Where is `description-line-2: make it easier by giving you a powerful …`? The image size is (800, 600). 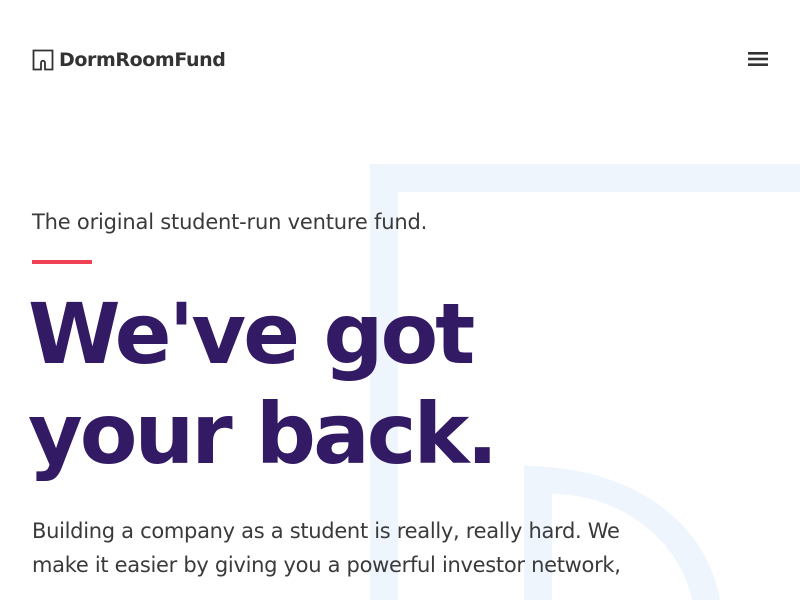 description-line-2: make it easier by giving you a powerful … is located at coordinates (326, 565).